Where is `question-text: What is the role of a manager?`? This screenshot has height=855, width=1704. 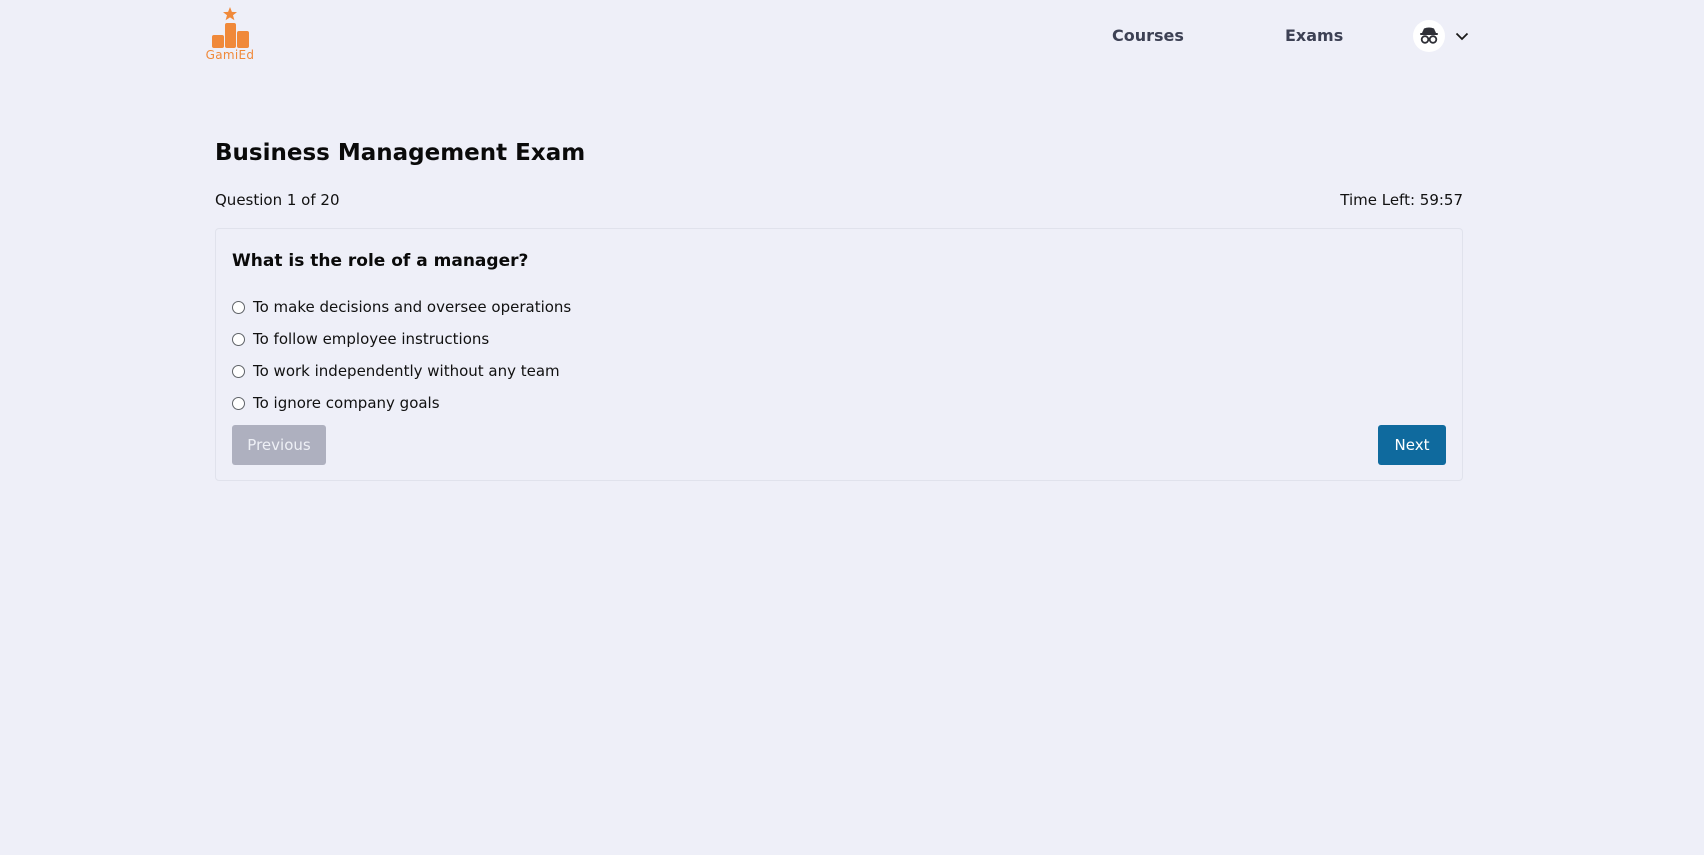
question-text: What is the role of a manager? is located at coordinates (380, 261).